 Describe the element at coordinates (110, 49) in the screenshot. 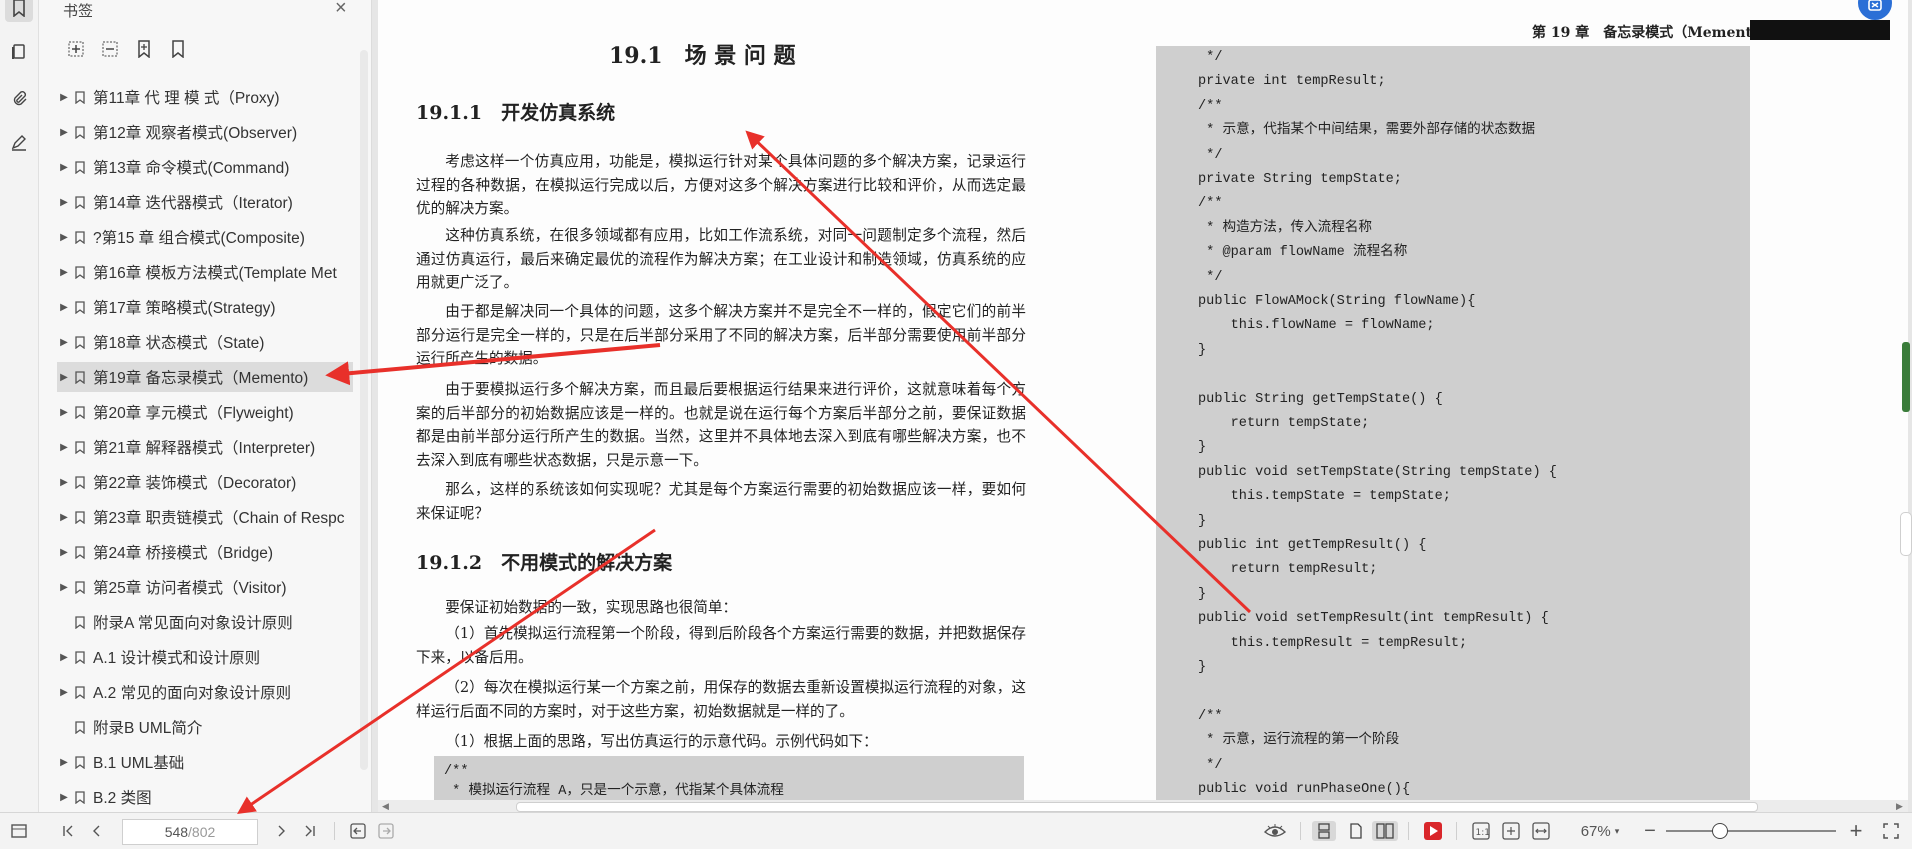

I see `remove-bookmark-icon` at that location.